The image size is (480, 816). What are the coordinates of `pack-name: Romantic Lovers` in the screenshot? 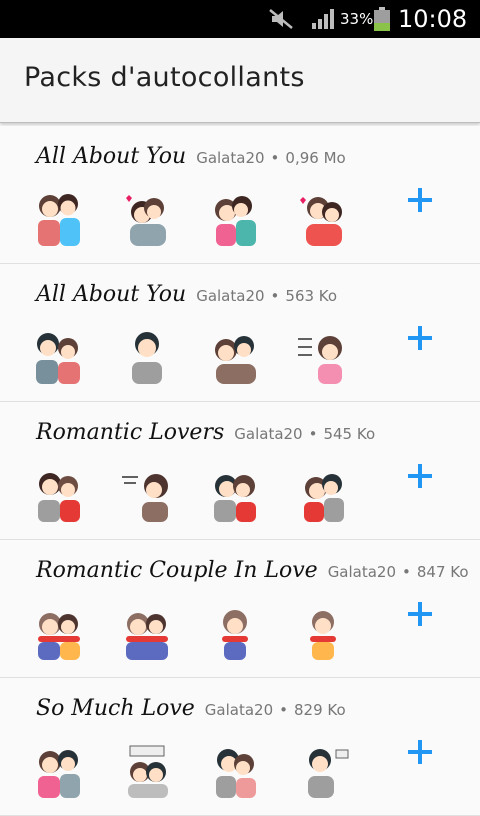 It's located at (130, 432).